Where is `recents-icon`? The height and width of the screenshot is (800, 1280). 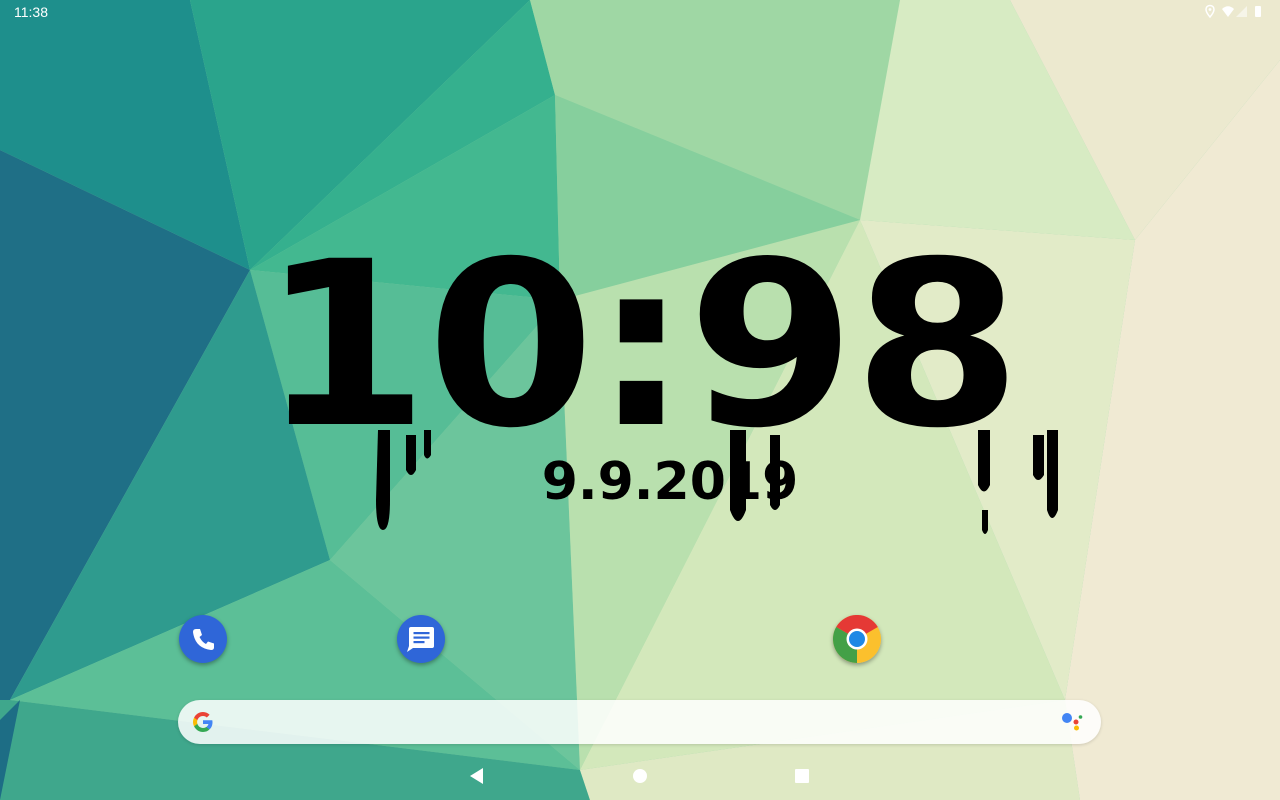
recents-icon is located at coordinates (802, 776).